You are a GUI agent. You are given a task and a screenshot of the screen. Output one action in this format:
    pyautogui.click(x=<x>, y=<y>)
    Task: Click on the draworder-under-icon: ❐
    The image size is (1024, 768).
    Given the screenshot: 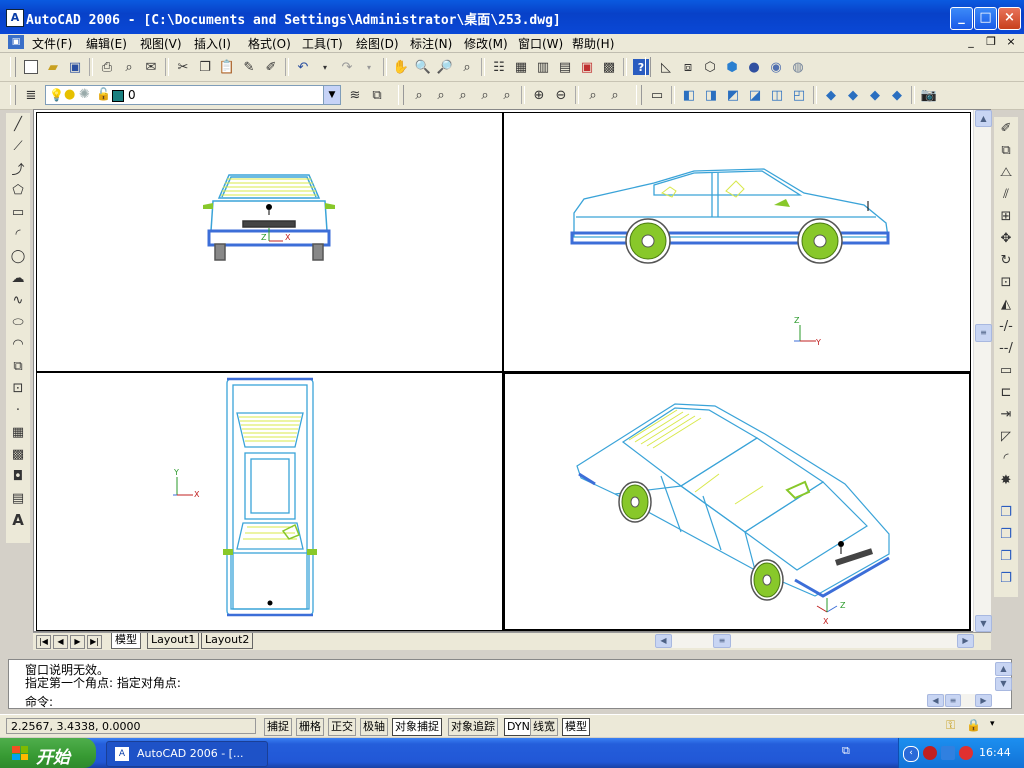 What is the action you would take?
    pyautogui.click(x=1006, y=578)
    